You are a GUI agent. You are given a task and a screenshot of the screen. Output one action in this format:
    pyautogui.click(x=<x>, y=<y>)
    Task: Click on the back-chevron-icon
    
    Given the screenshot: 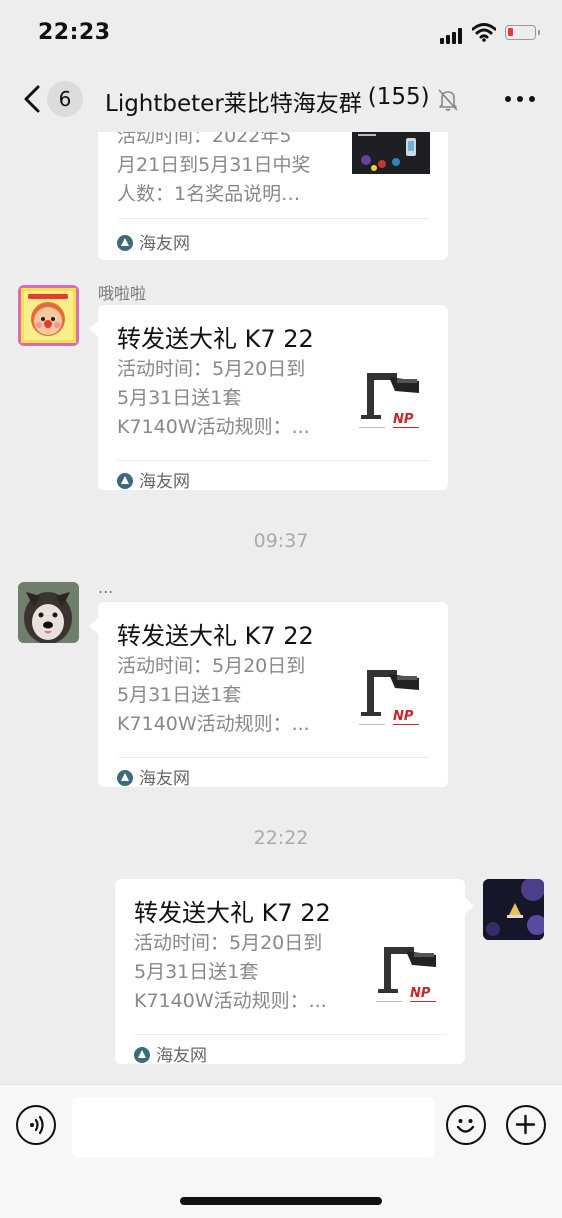 What is the action you would take?
    pyautogui.click(x=33, y=99)
    